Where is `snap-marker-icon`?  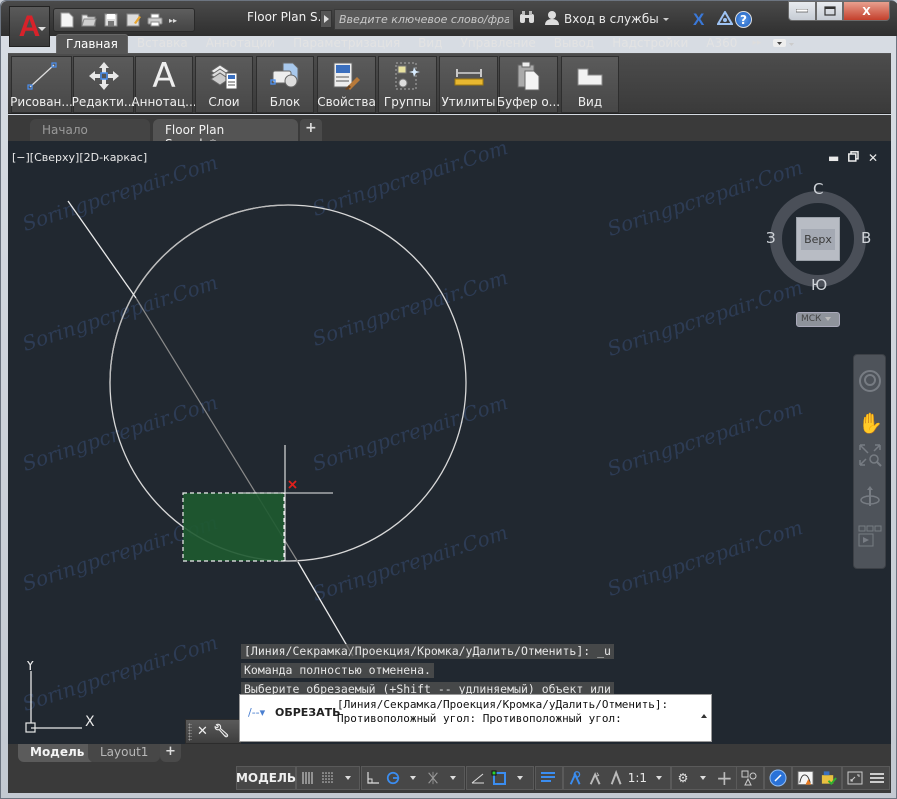 snap-marker-icon is located at coordinates (292, 484).